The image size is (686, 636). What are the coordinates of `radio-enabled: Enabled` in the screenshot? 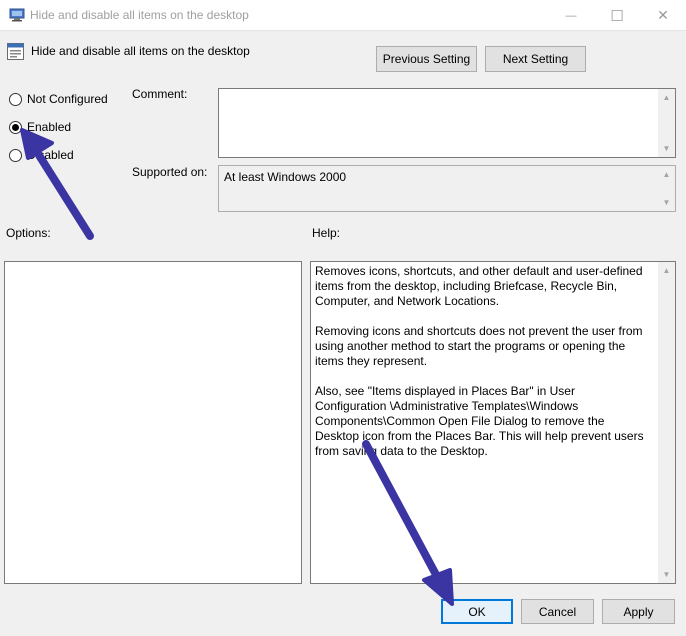 It's located at (40, 127).